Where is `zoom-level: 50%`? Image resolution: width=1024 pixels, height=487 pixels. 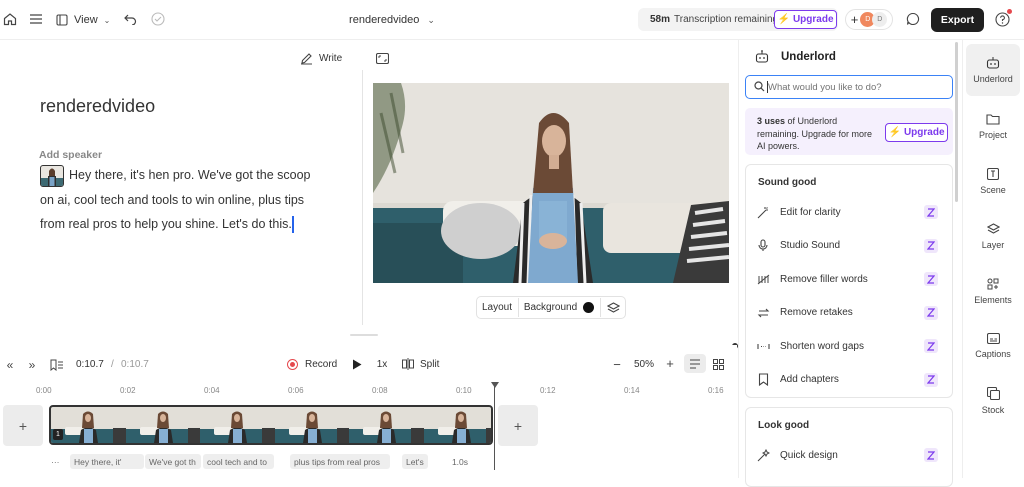
zoom-level: 50% is located at coordinates (644, 364).